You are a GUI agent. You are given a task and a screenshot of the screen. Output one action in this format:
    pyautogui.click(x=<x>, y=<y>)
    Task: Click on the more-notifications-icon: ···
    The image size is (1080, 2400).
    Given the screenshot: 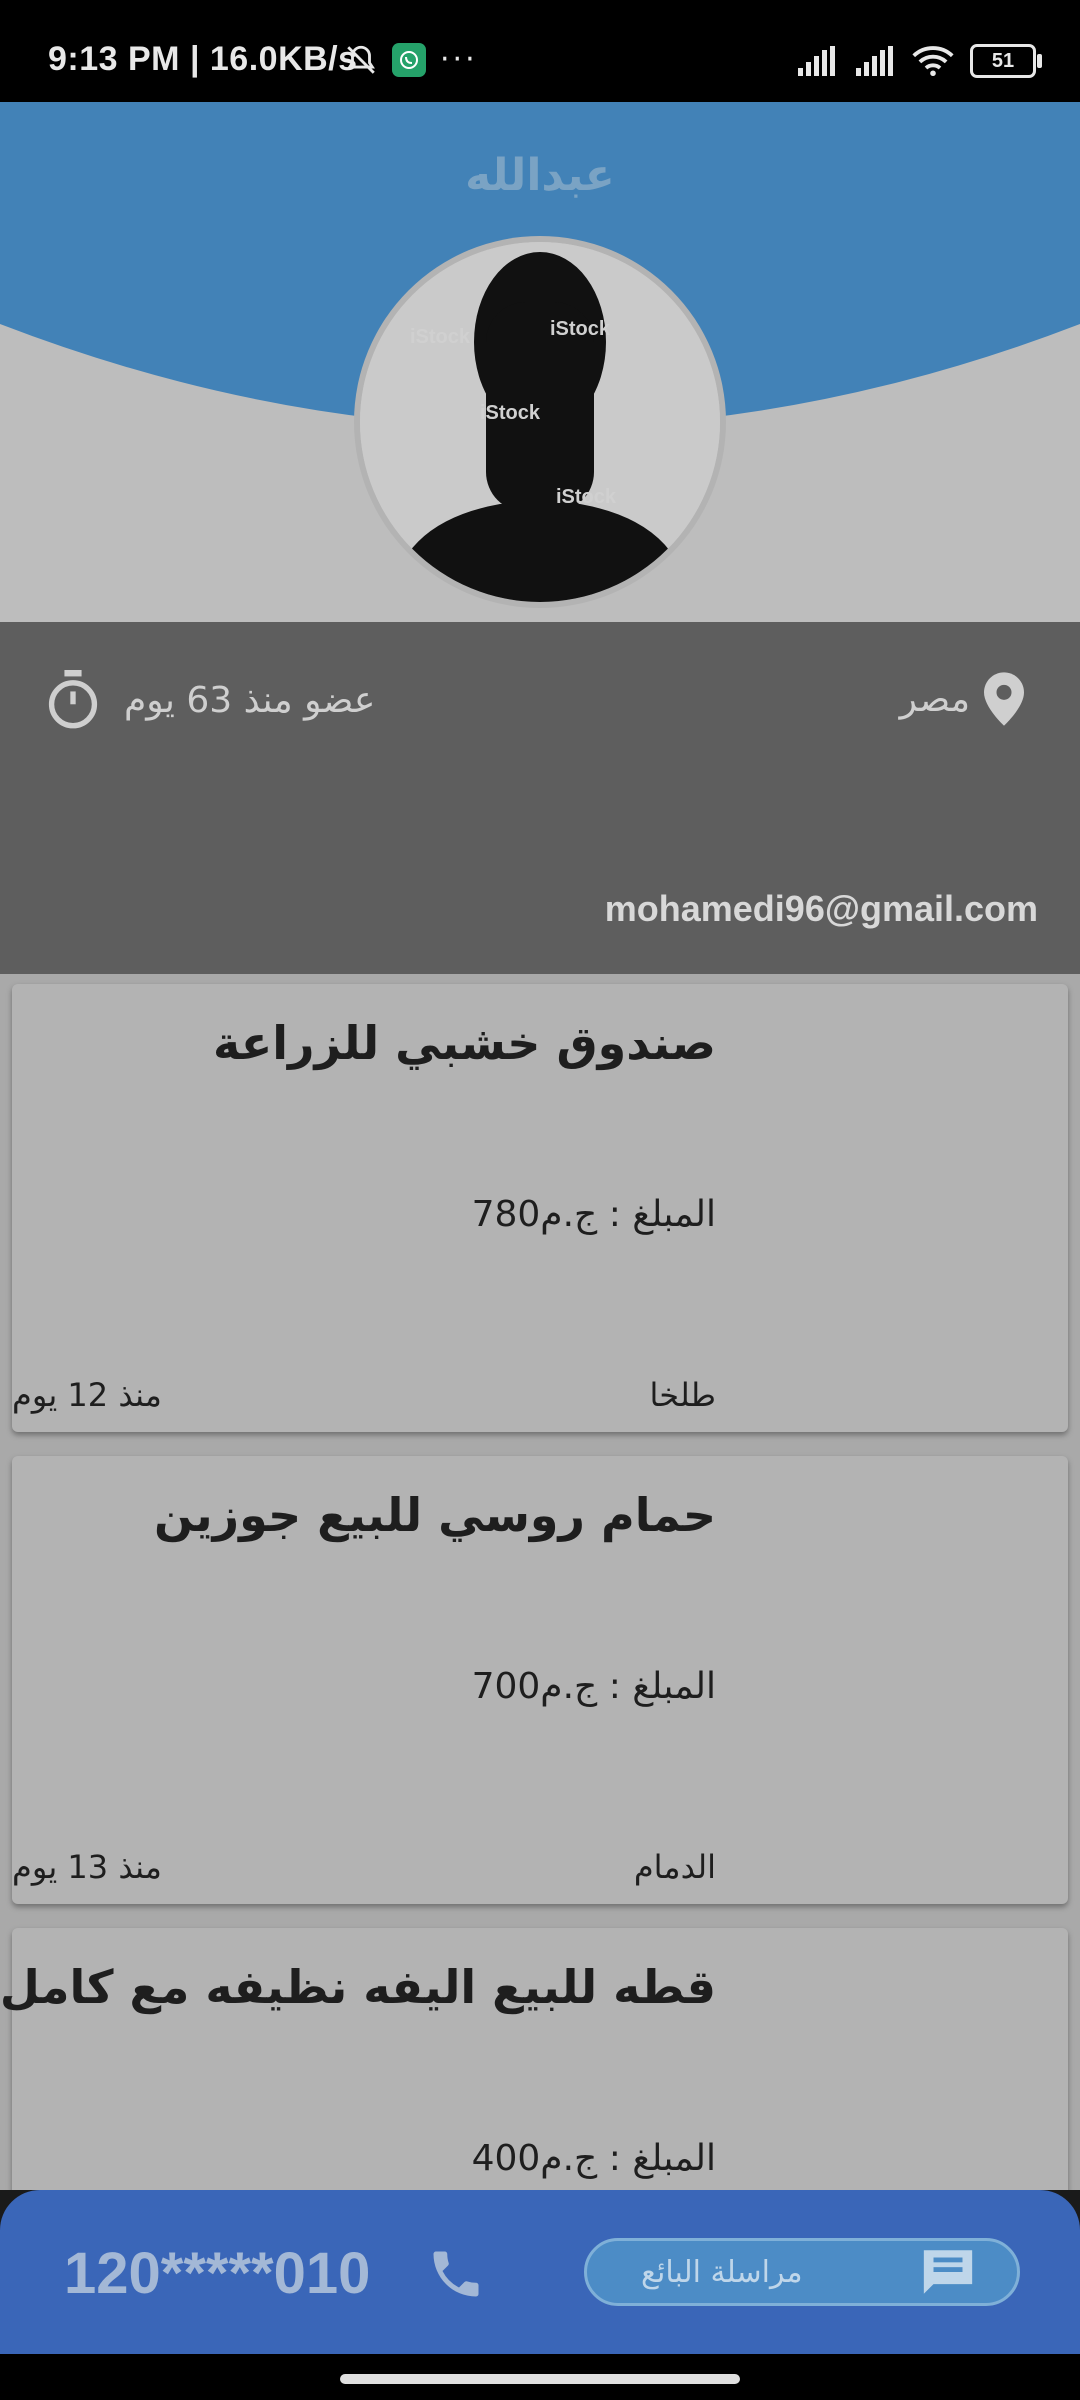 What is the action you would take?
    pyautogui.click(x=459, y=59)
    